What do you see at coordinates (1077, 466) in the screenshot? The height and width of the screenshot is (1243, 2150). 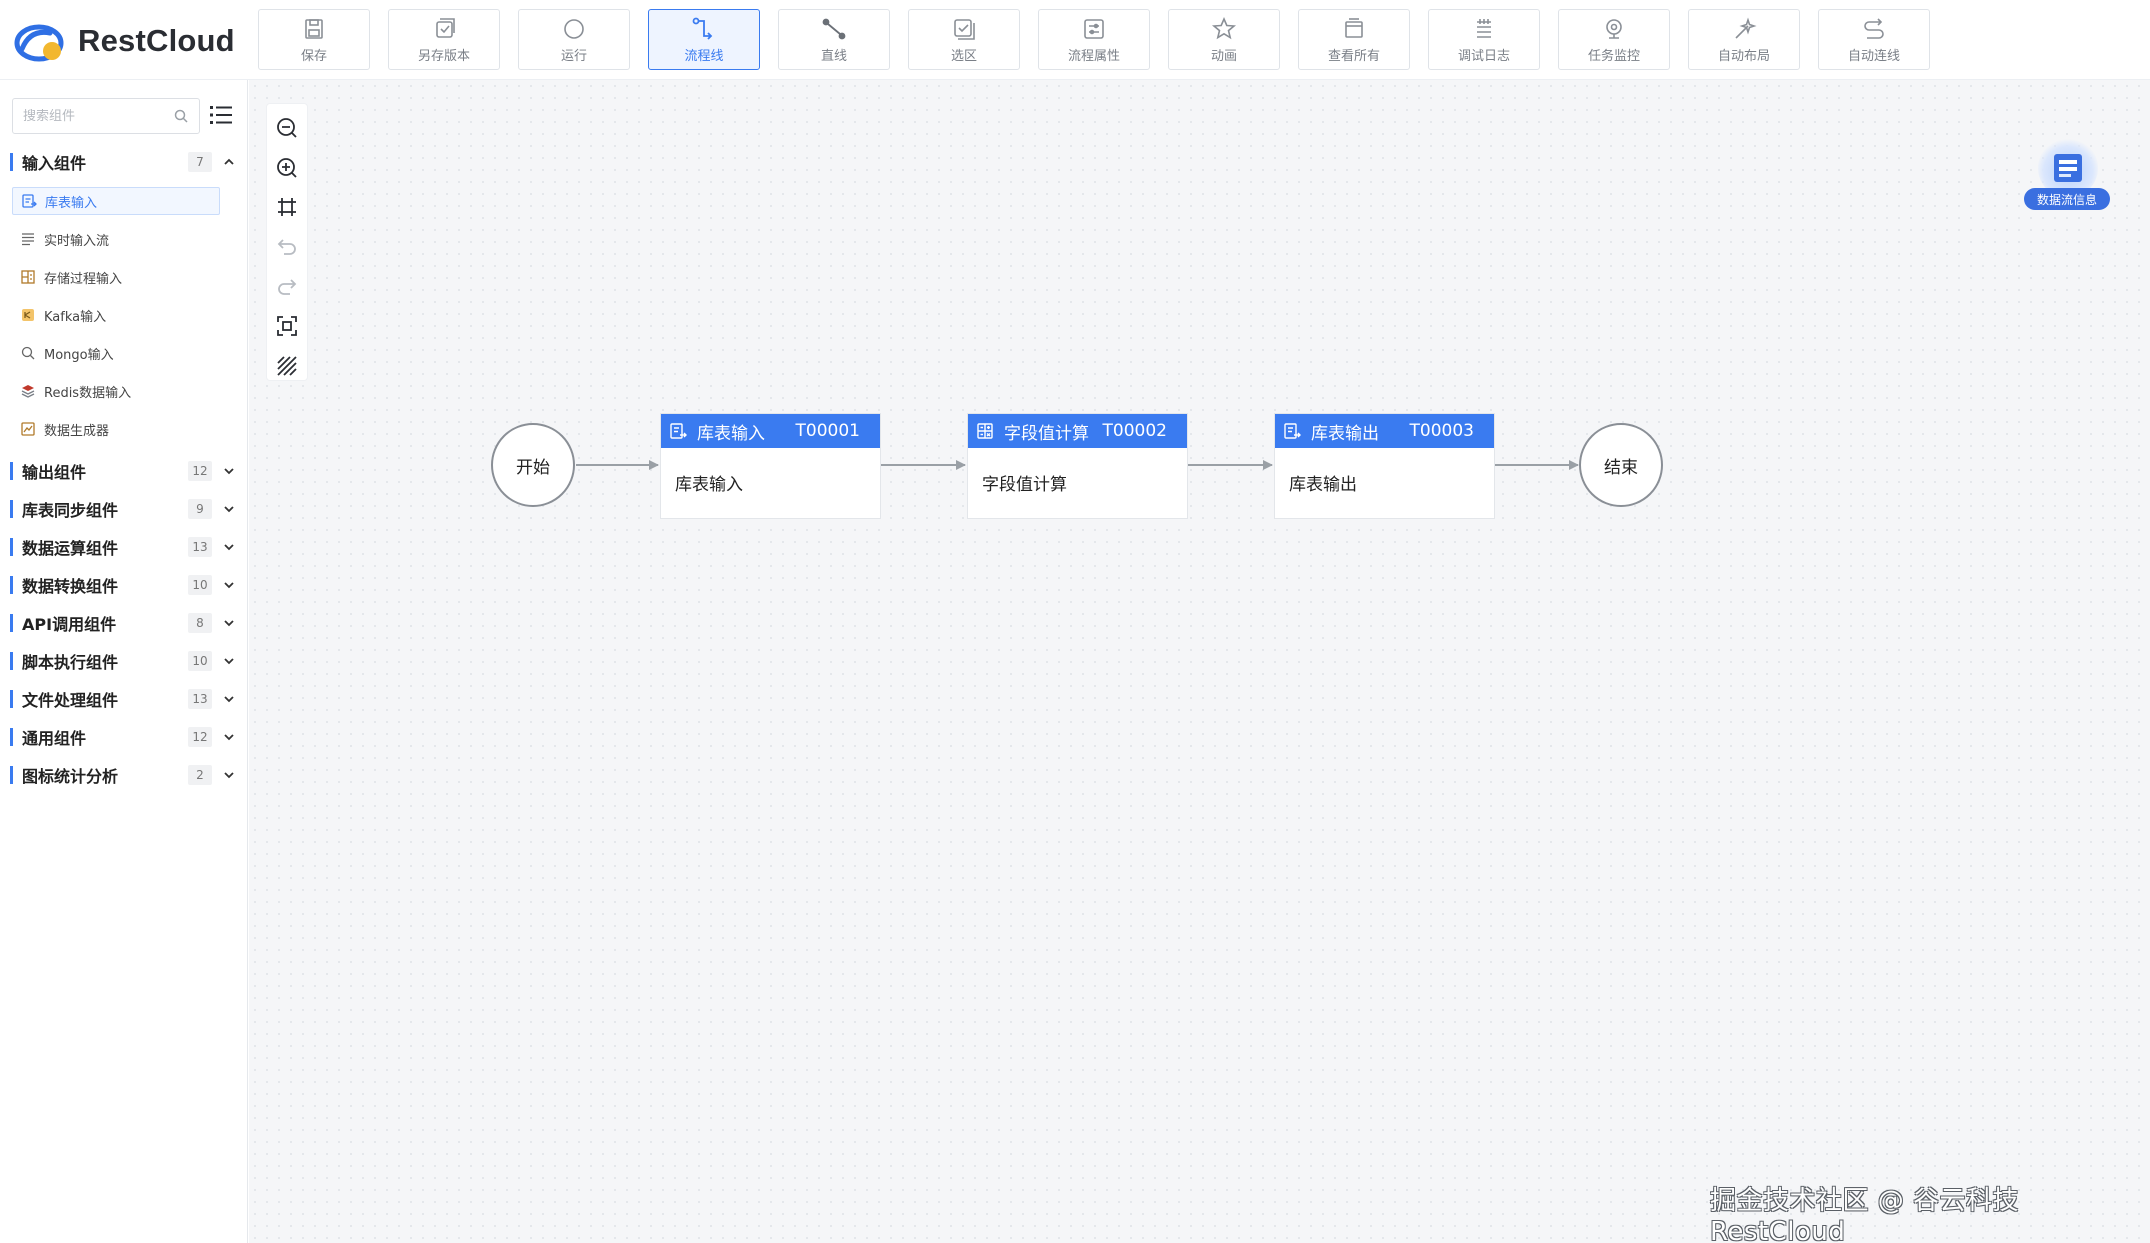 I see `task-node-t00002: 字段值计算 T00002 字段值计算` at bounding box center [1077, 466].